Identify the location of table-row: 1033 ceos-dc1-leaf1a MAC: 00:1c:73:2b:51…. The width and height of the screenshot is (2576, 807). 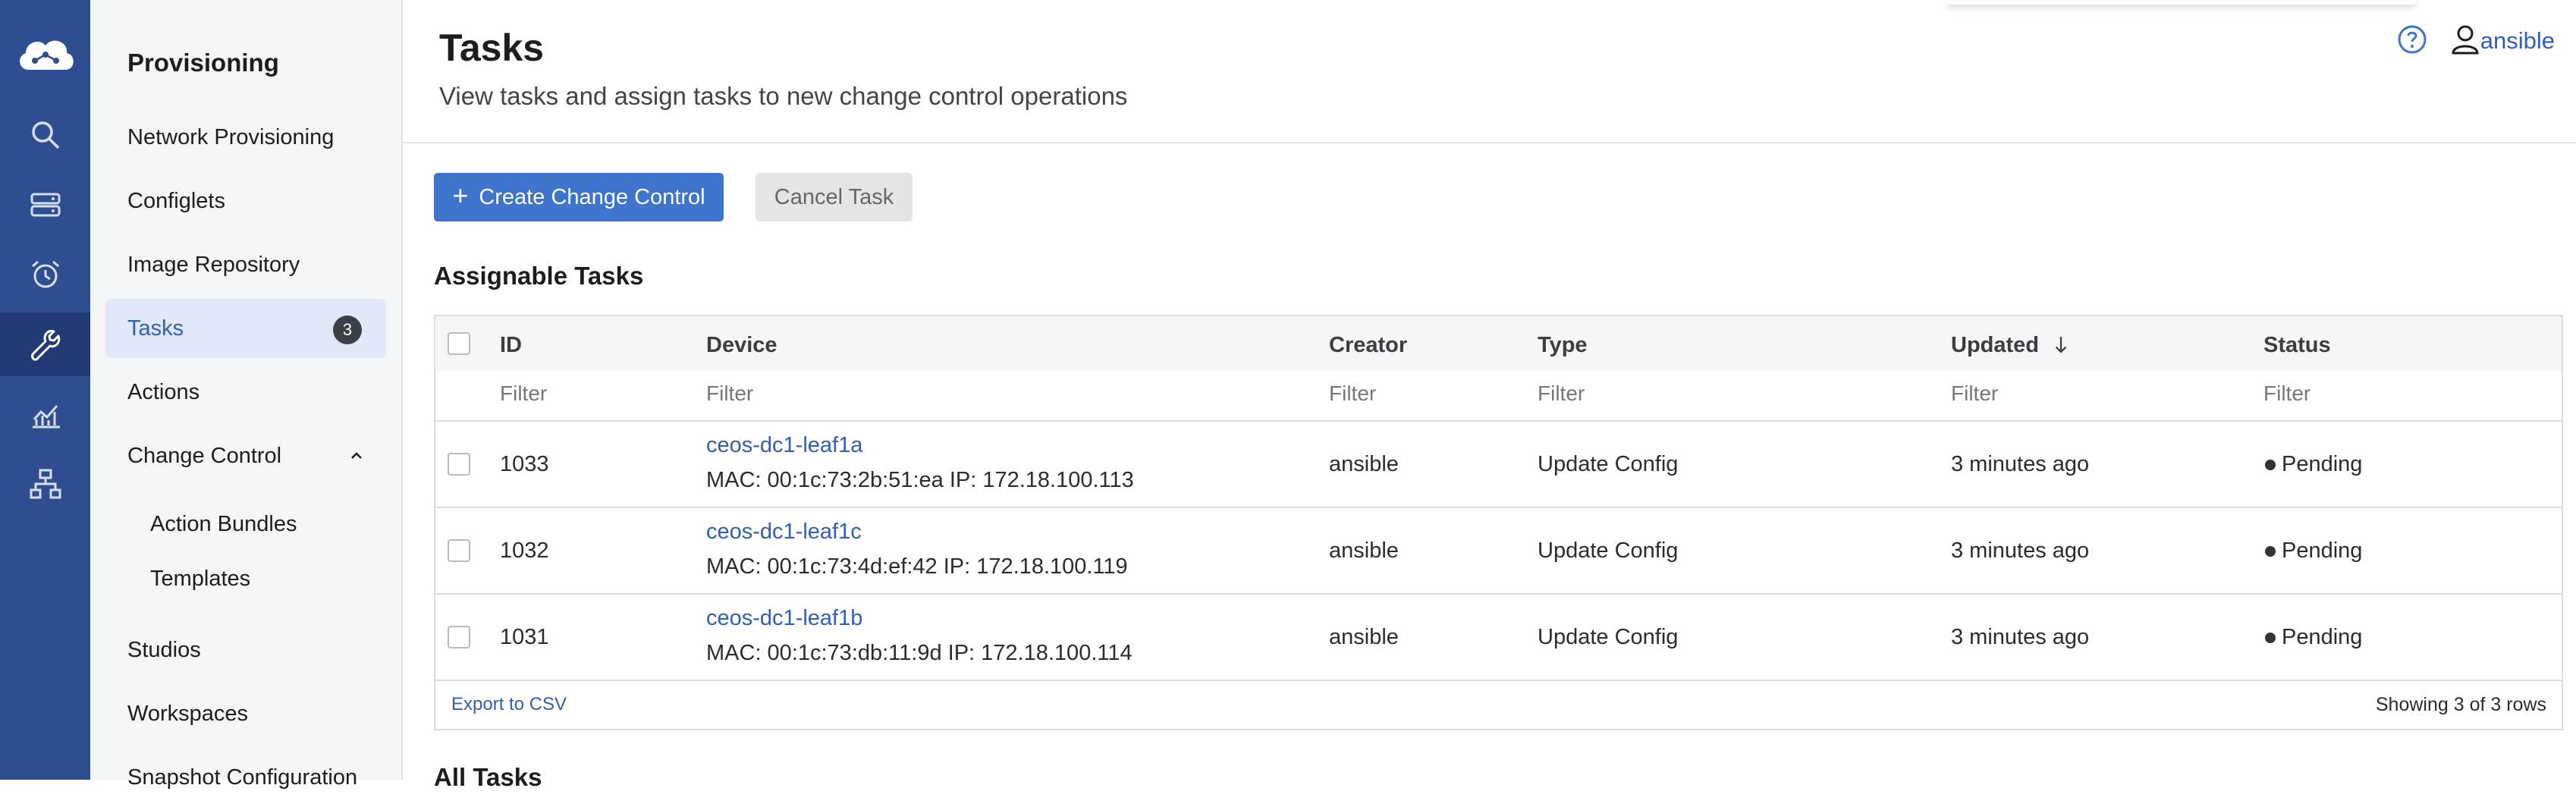
(1498, 465).